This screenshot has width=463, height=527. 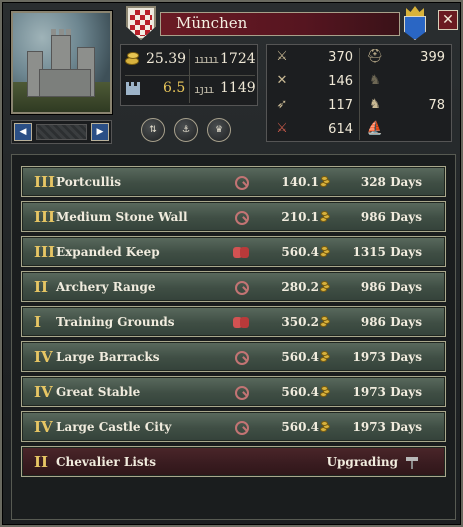 I want to click on building-row-archery-range: II Archery Range 280.2 986 Days, so click(x=233, y=286).